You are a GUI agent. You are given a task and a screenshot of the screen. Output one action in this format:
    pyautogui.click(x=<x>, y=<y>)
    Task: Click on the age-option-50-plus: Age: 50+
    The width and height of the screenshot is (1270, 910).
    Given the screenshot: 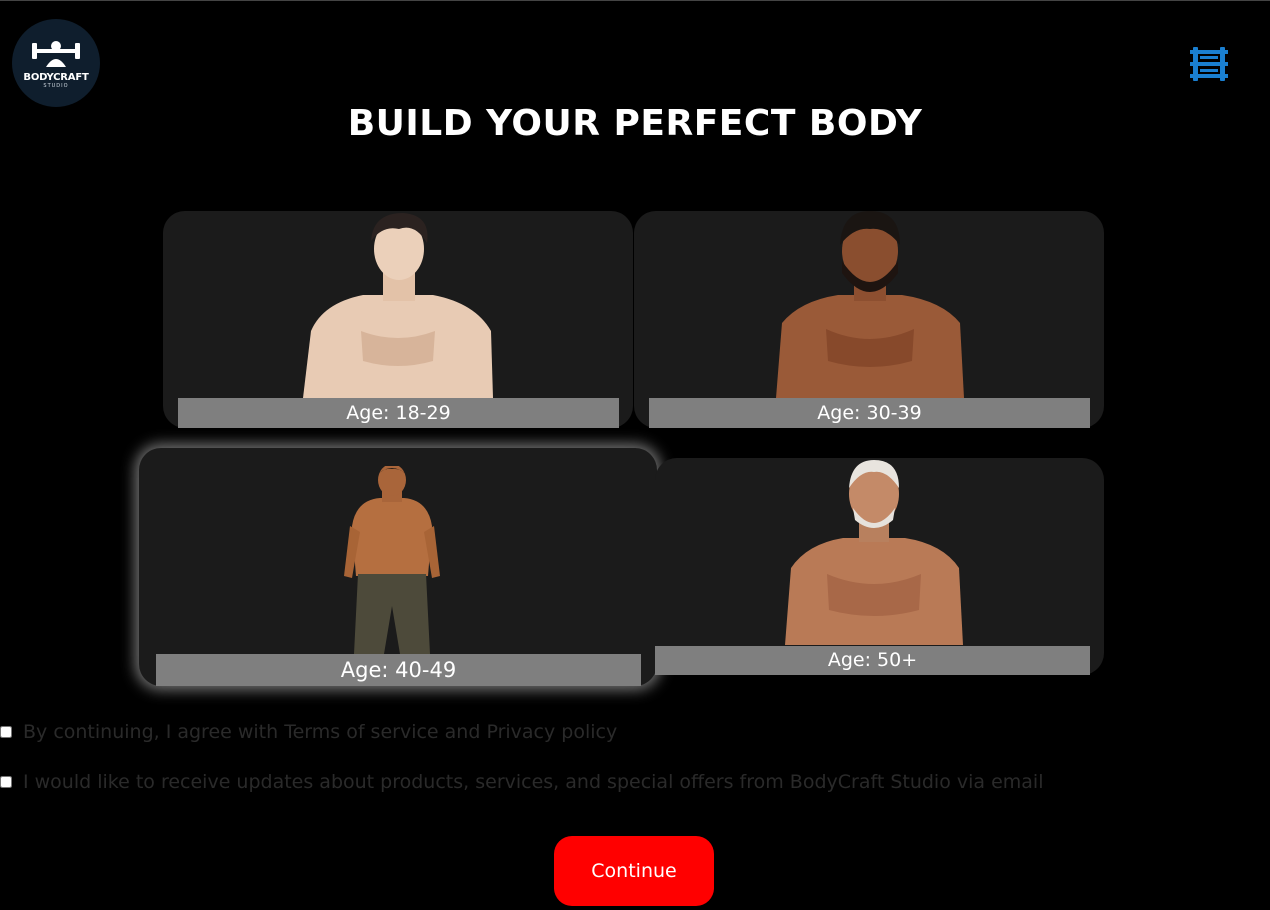 What is the action you would take?
    pyautogui.click(x=879, y=566)
    